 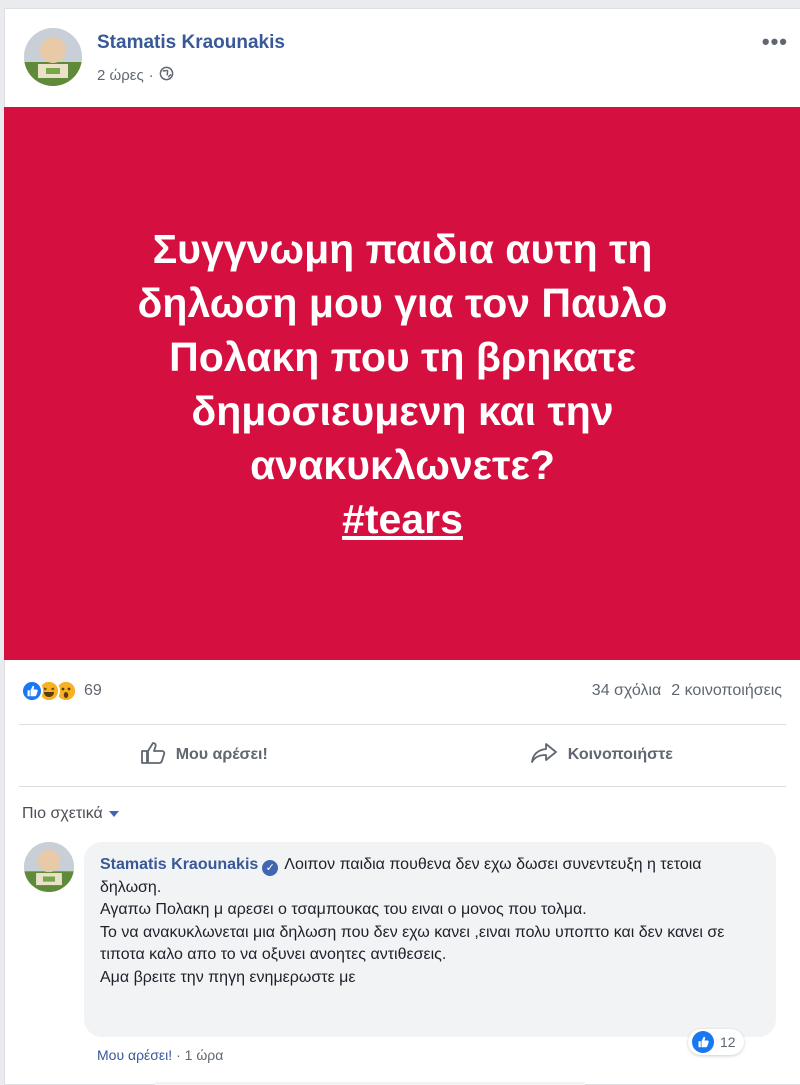 I want to click on reaction-count: 69, so click(x=93, y=690).